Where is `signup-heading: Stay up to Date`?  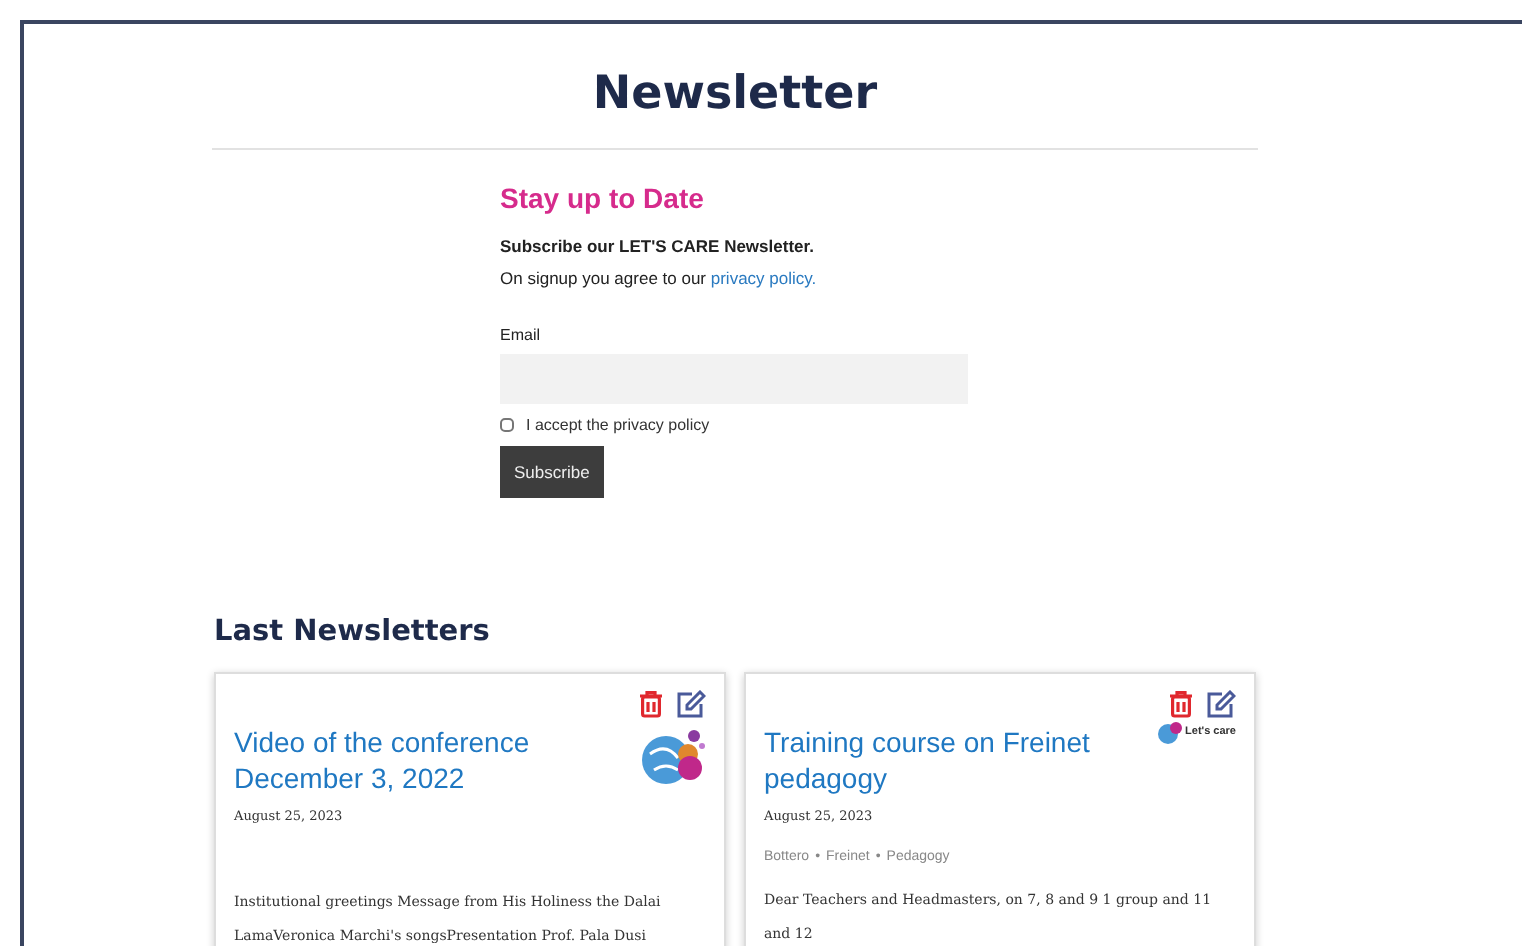 signup-heading: Stay up to Date is located at coordinates (603, 198).